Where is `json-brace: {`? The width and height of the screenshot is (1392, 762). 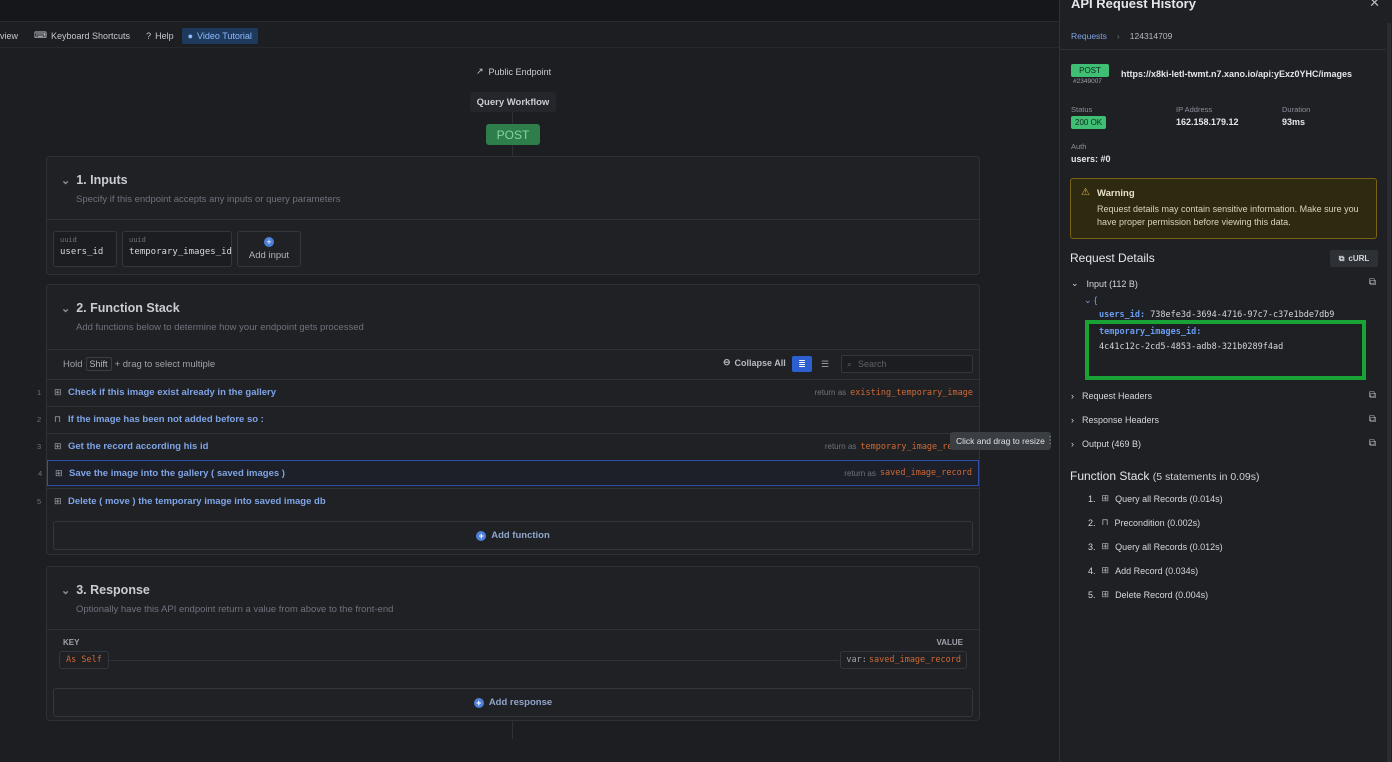 json-brace: { is located at coordinates (1096, 300).